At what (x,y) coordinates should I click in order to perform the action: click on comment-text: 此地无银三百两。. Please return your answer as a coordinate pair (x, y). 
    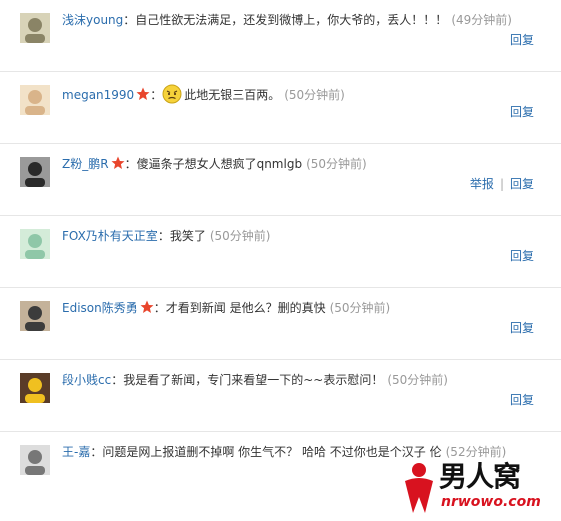
    Looking at the image, I should click on (232, 95).